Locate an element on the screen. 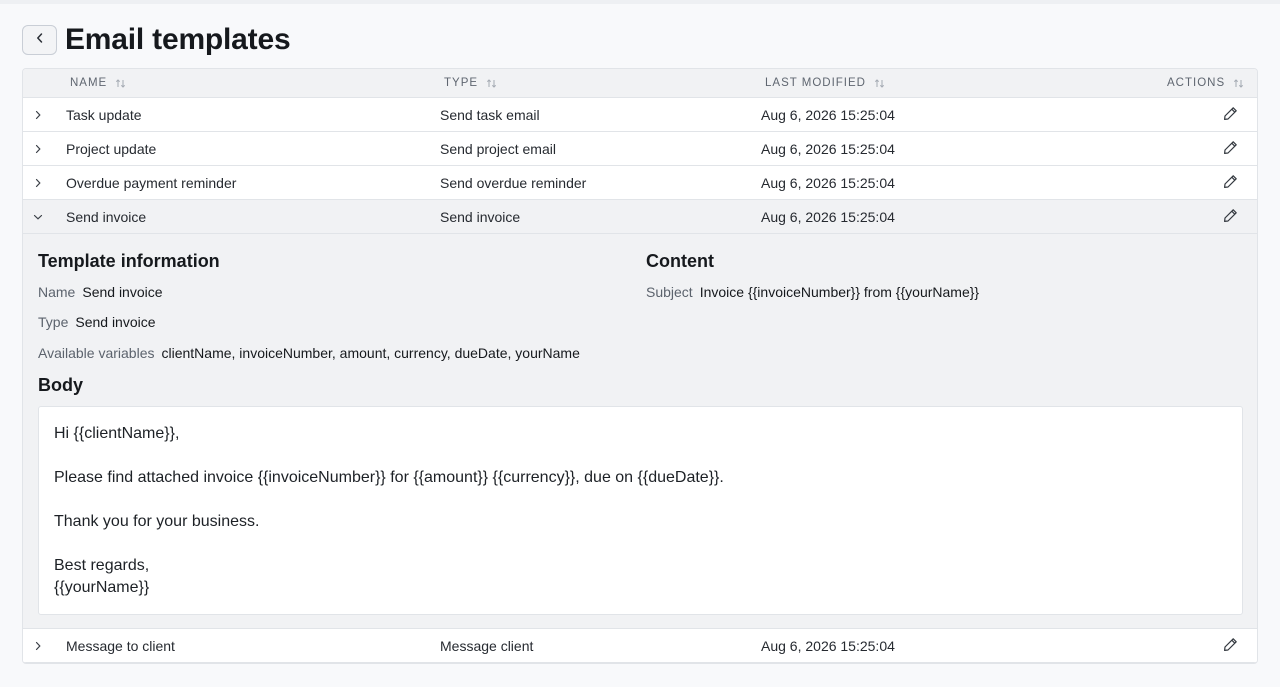  row-type: Send invoice is located at coordinates (480, 216).